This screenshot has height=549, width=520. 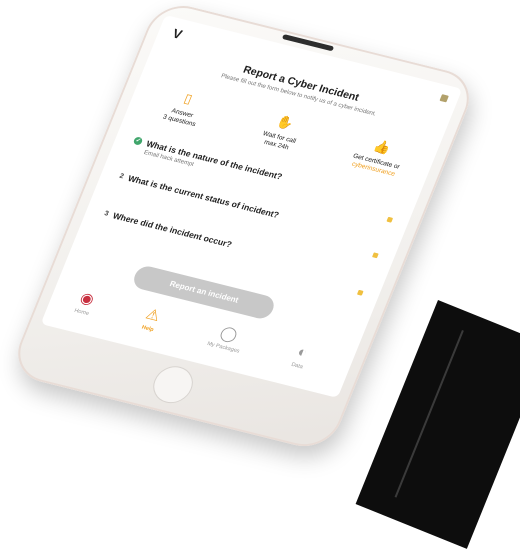 I want to click on tab-help: ⚠ Help, so click(x=151, y=319).